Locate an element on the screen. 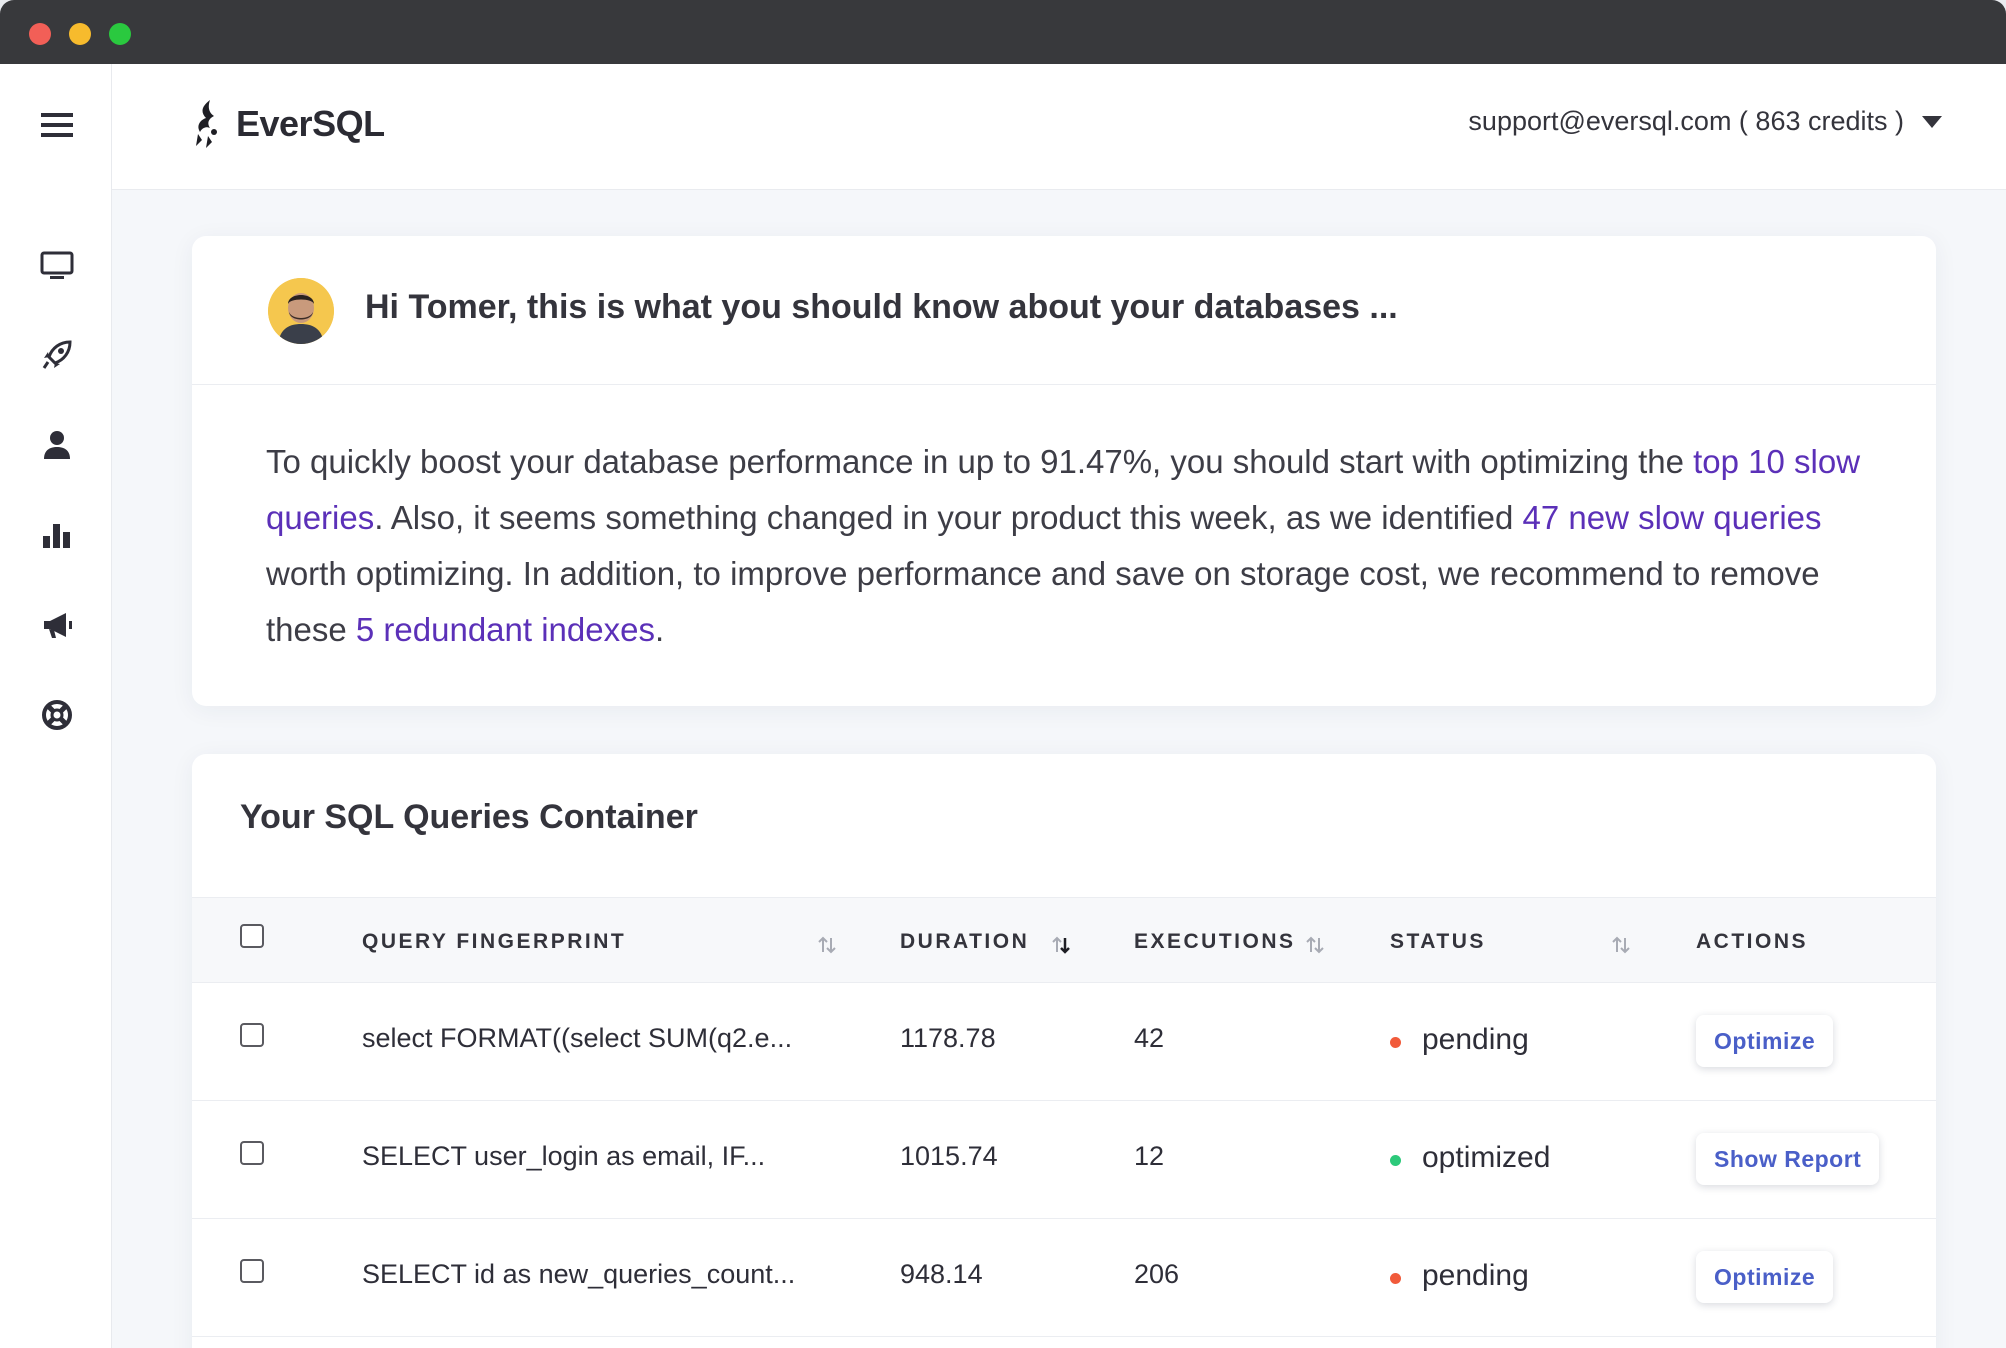  column-header-actions: ACTIONS is located at coordinates (1752, 941).